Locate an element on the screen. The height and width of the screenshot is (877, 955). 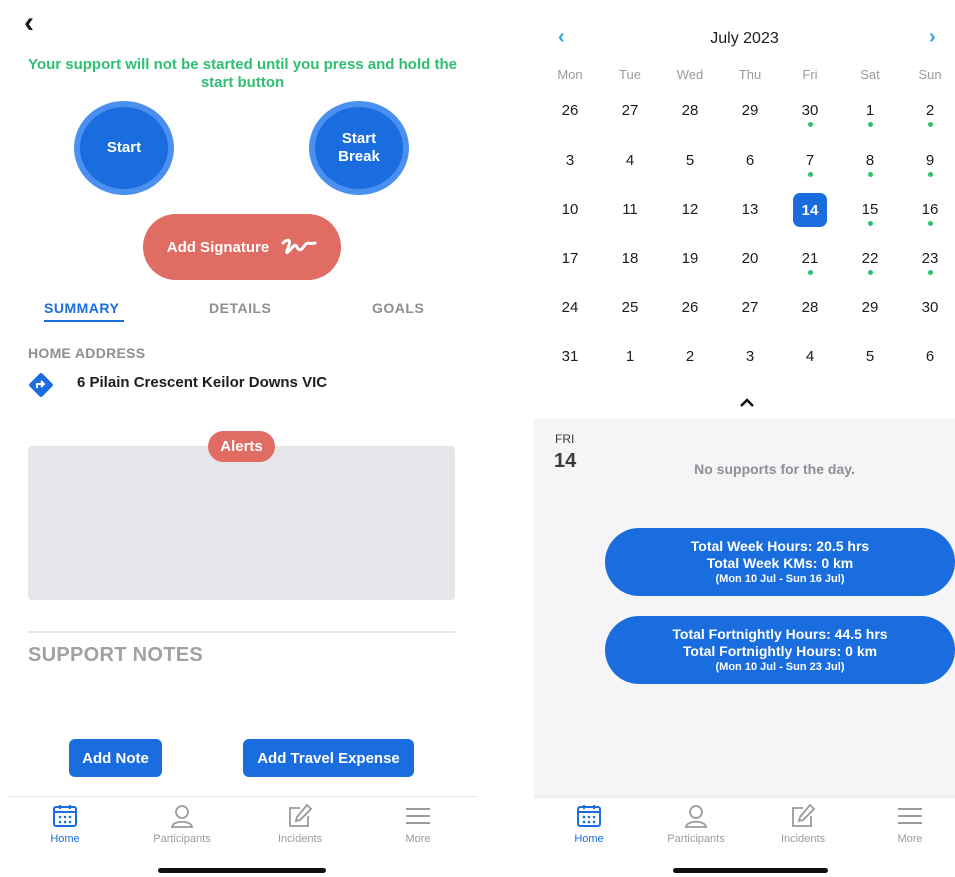
calendar-day-number: 25 is located at coordinates (630, 307).